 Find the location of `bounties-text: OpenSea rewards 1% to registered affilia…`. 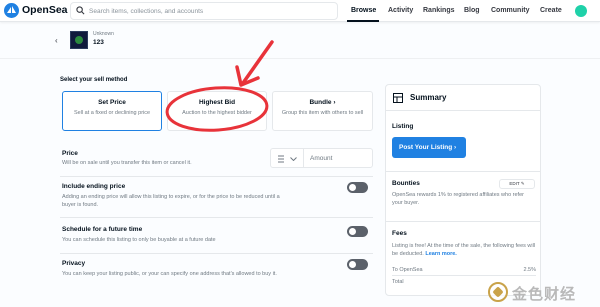

bounties-text: OpenSea rewards 1% to registered affilia… is located at coordinates (458, 199).